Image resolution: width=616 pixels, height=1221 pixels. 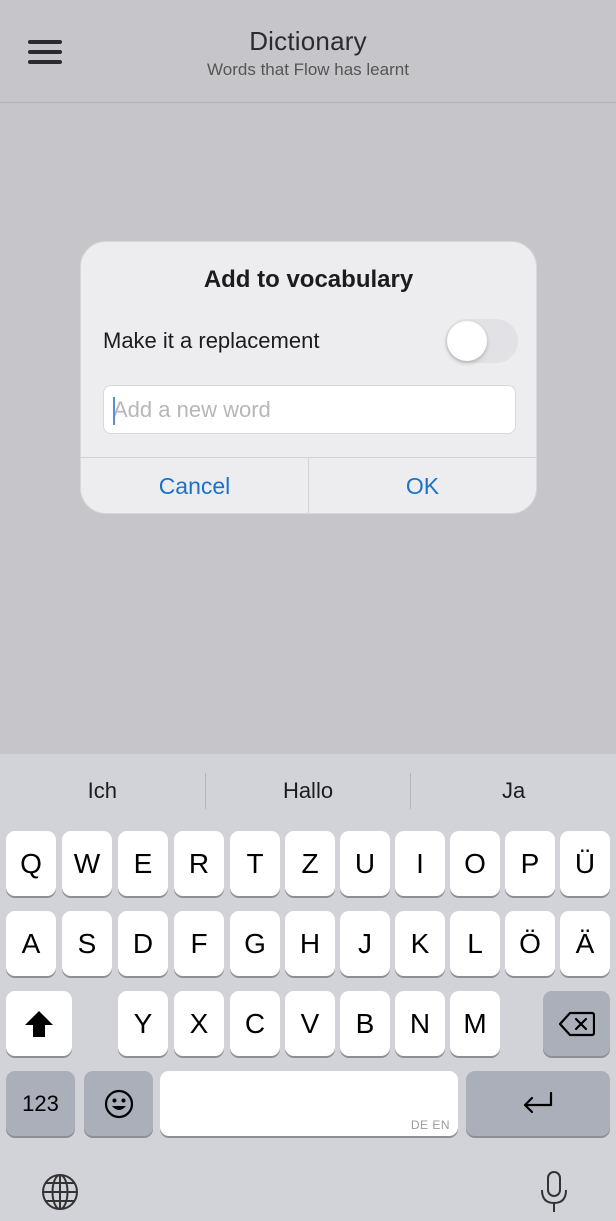 I want to click on key-u-umlaut: Ü, so click(x=585, y=863).